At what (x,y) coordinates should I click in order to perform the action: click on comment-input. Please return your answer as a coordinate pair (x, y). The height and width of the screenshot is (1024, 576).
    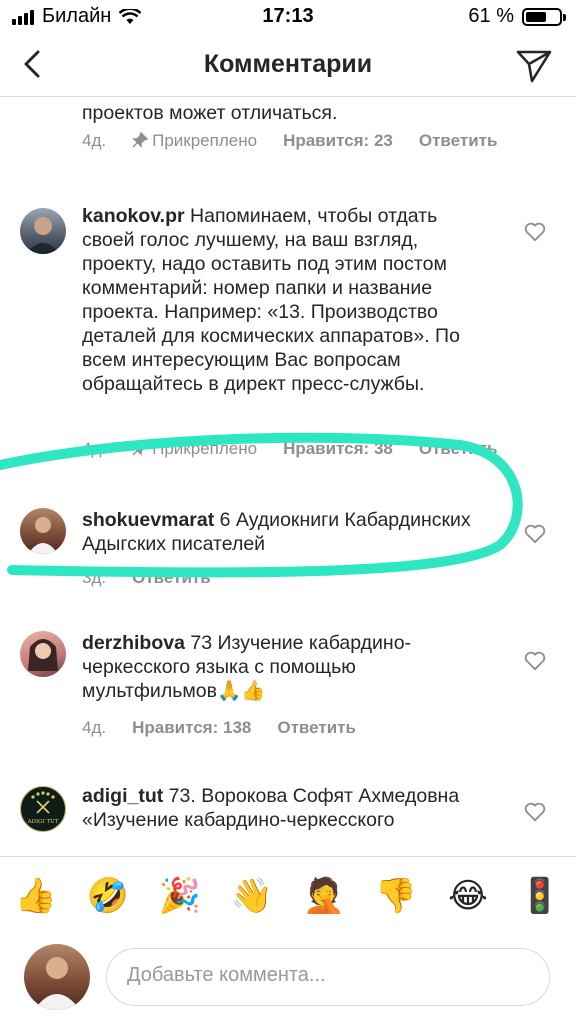
    Looking at the image, I should click on (327, 975).